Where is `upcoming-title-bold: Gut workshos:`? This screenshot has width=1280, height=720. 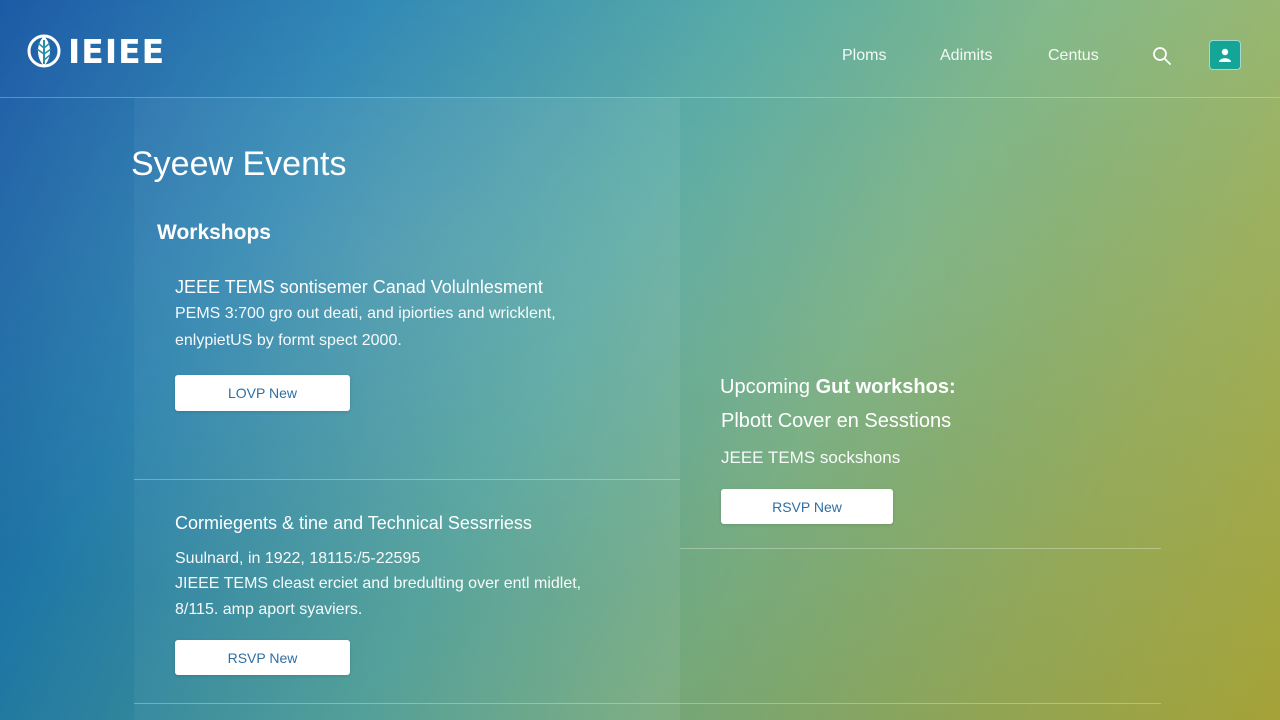 upcoming-title-bold: Gut workshos: is located at coordinates (885, 387).